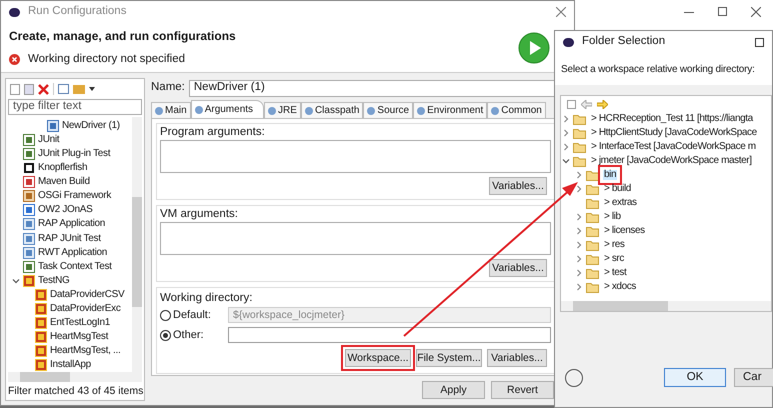  Describe the element at coordinates (72, 224) in the screenshot. I see `tree-item: RAP Application` at that location.